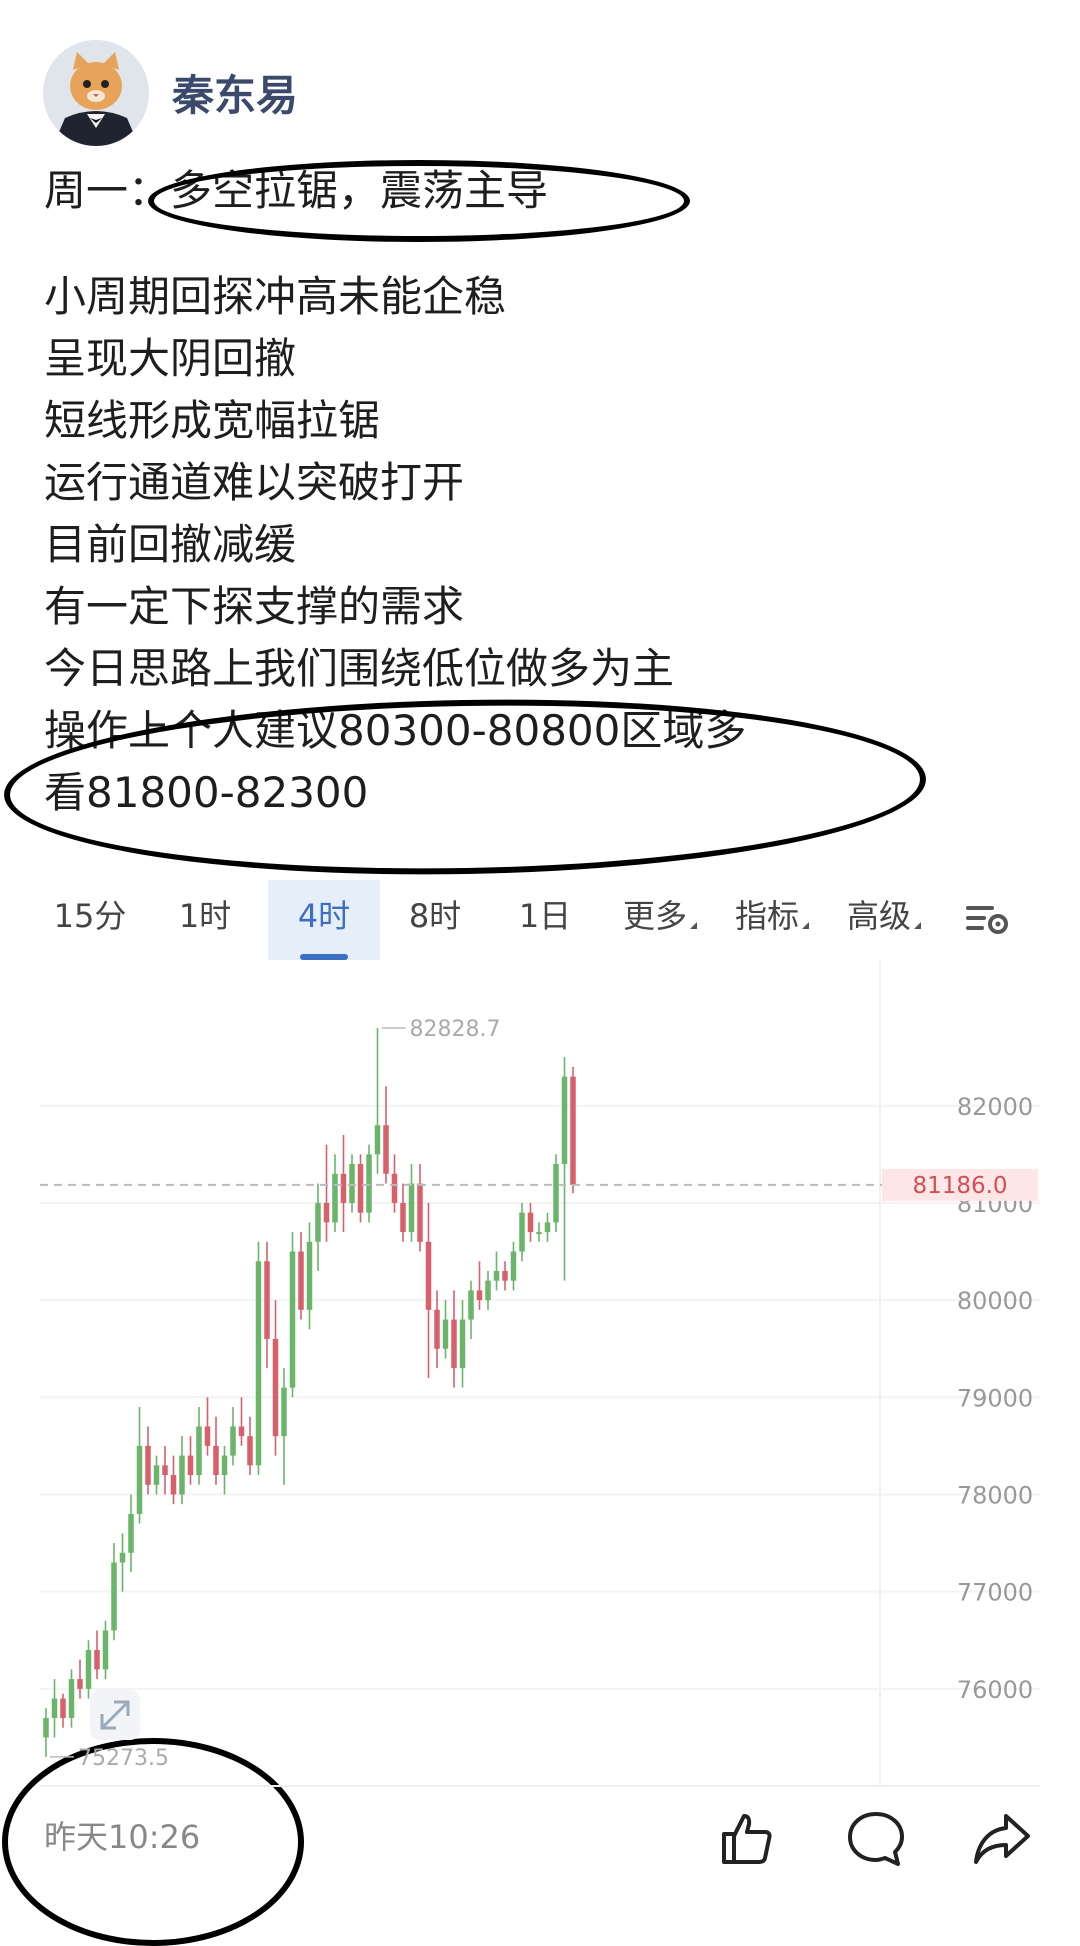  Describe the element at coordinates (235, 92) in the screenshot. I see `author-name: 秦东易` at that location.